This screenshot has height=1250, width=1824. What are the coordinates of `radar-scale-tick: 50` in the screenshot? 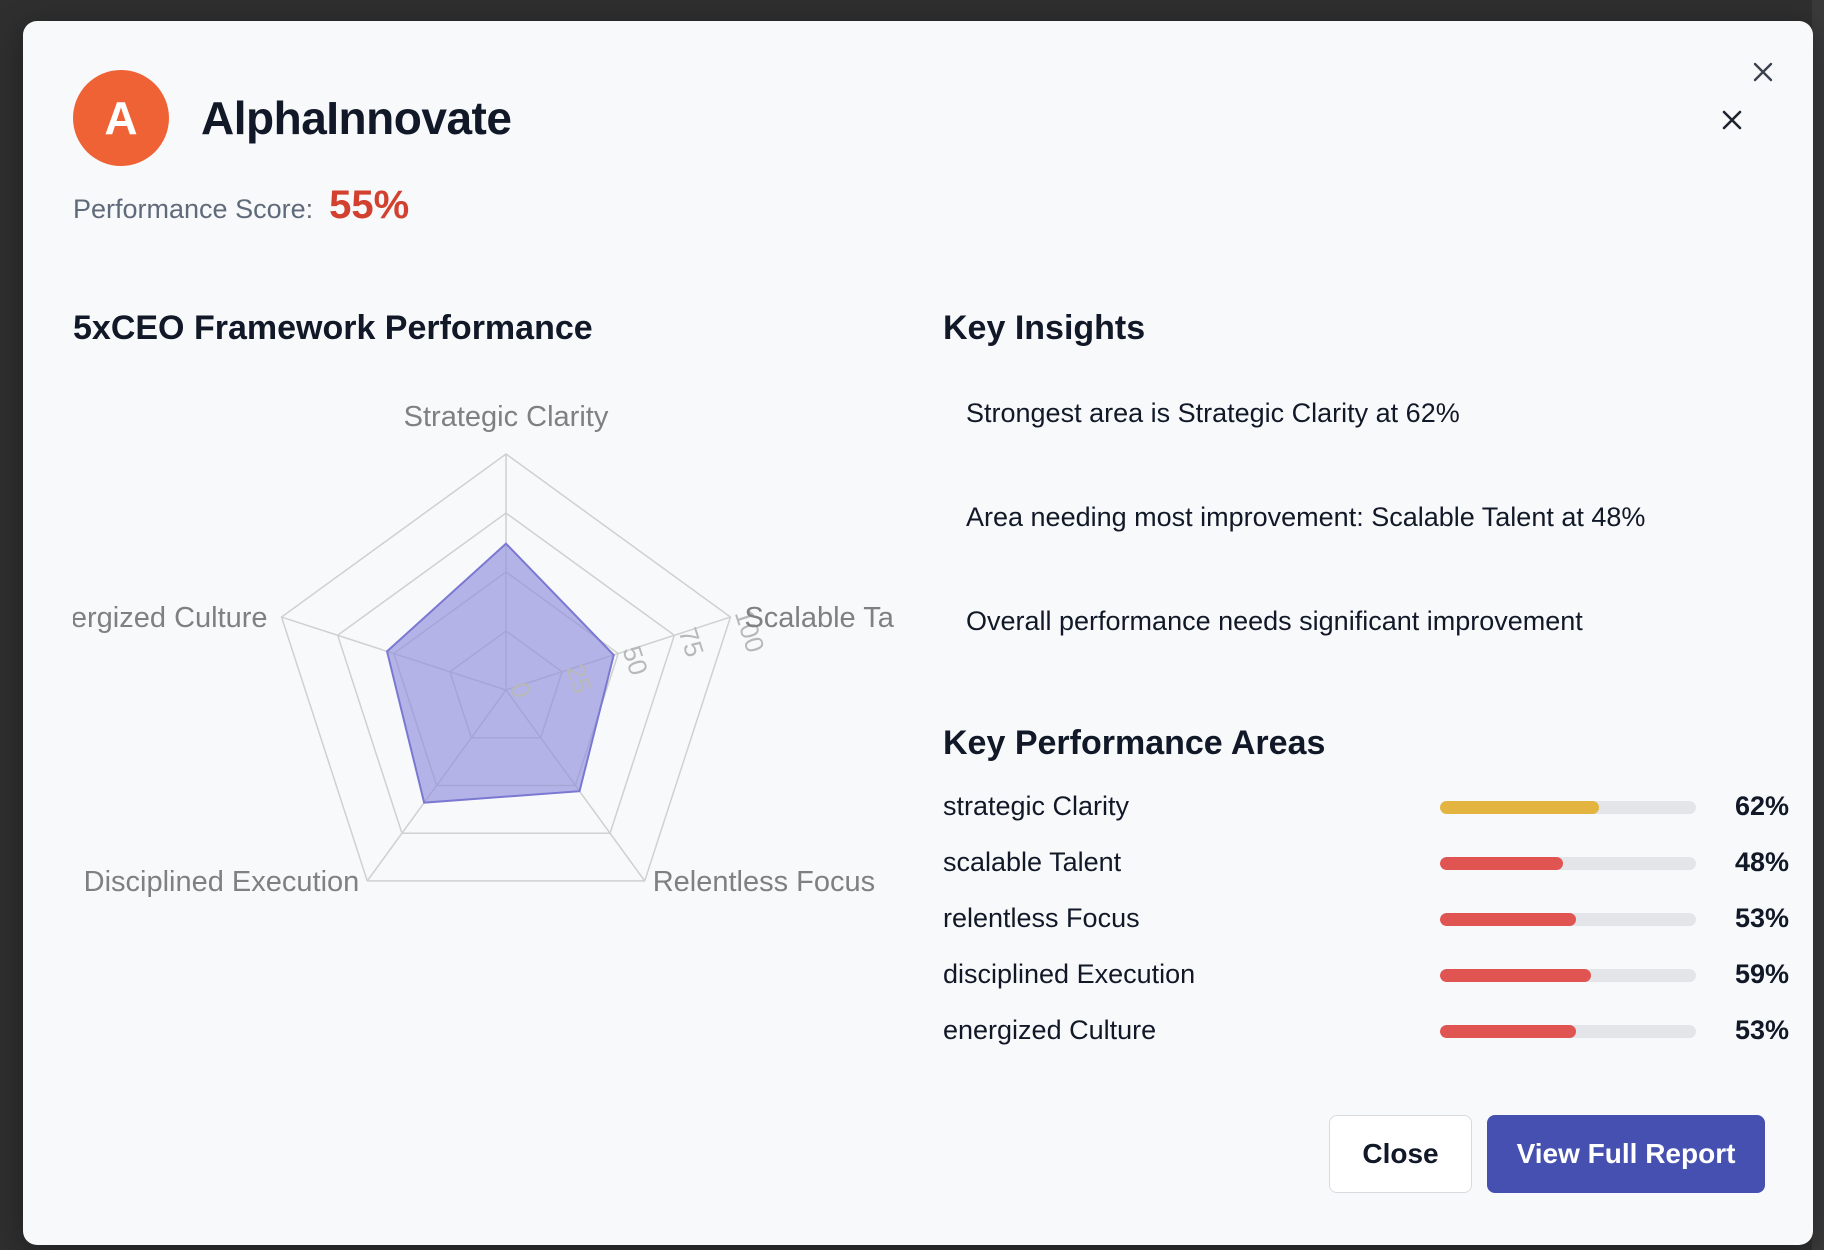 It's located at (635, 660).